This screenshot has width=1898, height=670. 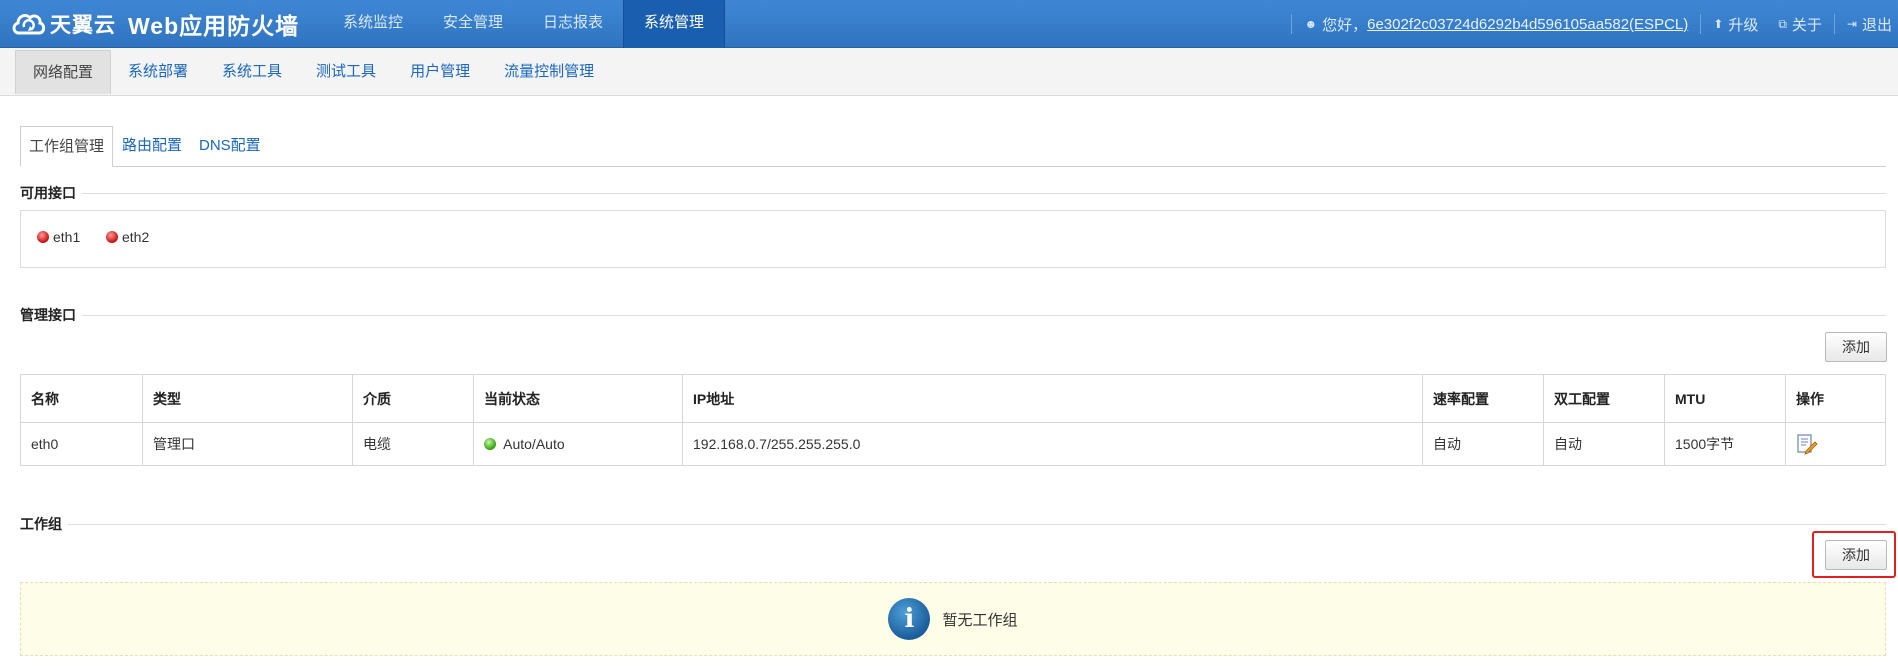 I want to click on column-header: IP地址, so click(x=1052, y=398).